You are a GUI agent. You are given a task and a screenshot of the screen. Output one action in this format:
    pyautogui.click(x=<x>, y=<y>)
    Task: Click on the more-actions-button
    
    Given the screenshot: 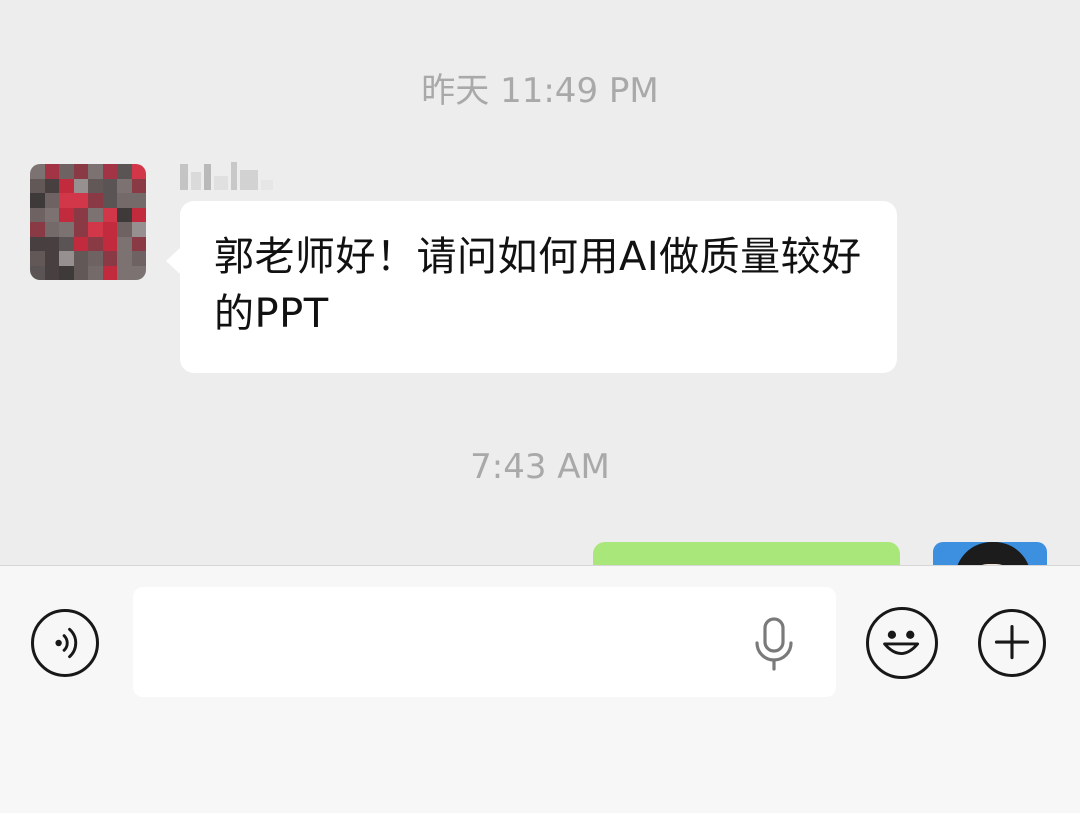 What is the action you would take?
    pyautogui.click(x=1012, y=643)
    